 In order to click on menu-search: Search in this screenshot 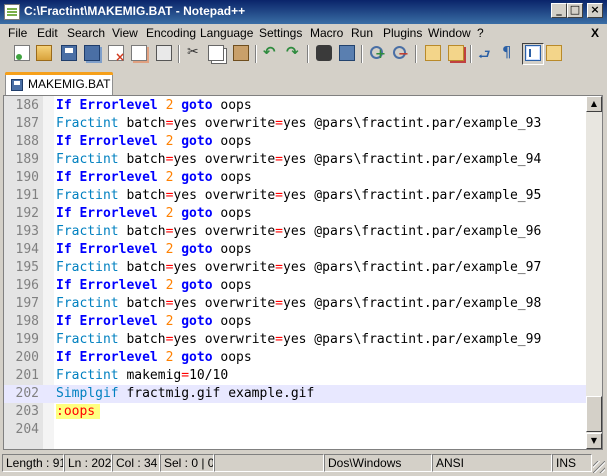, I will do `click(86, 33)`.